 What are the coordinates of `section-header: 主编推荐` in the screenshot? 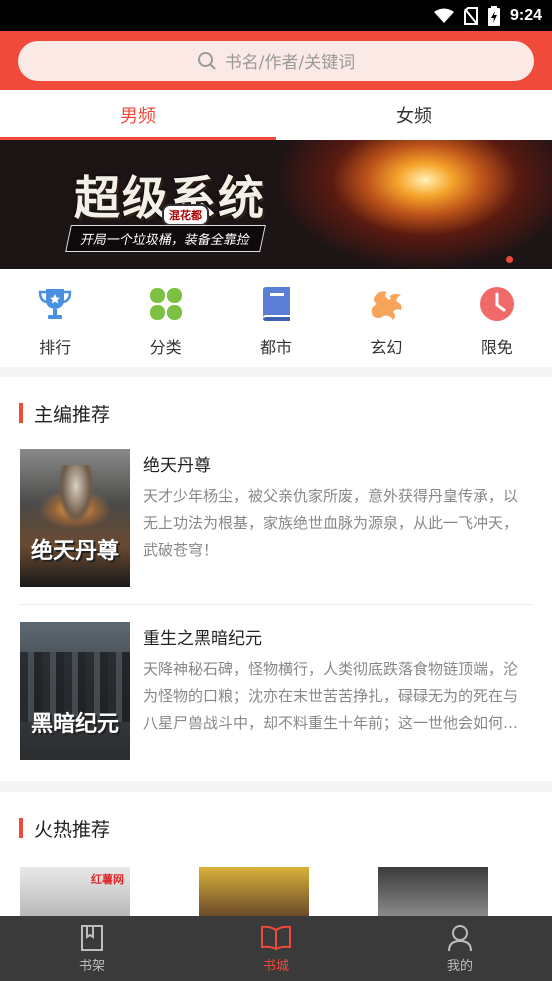 It's located at (65, 414).